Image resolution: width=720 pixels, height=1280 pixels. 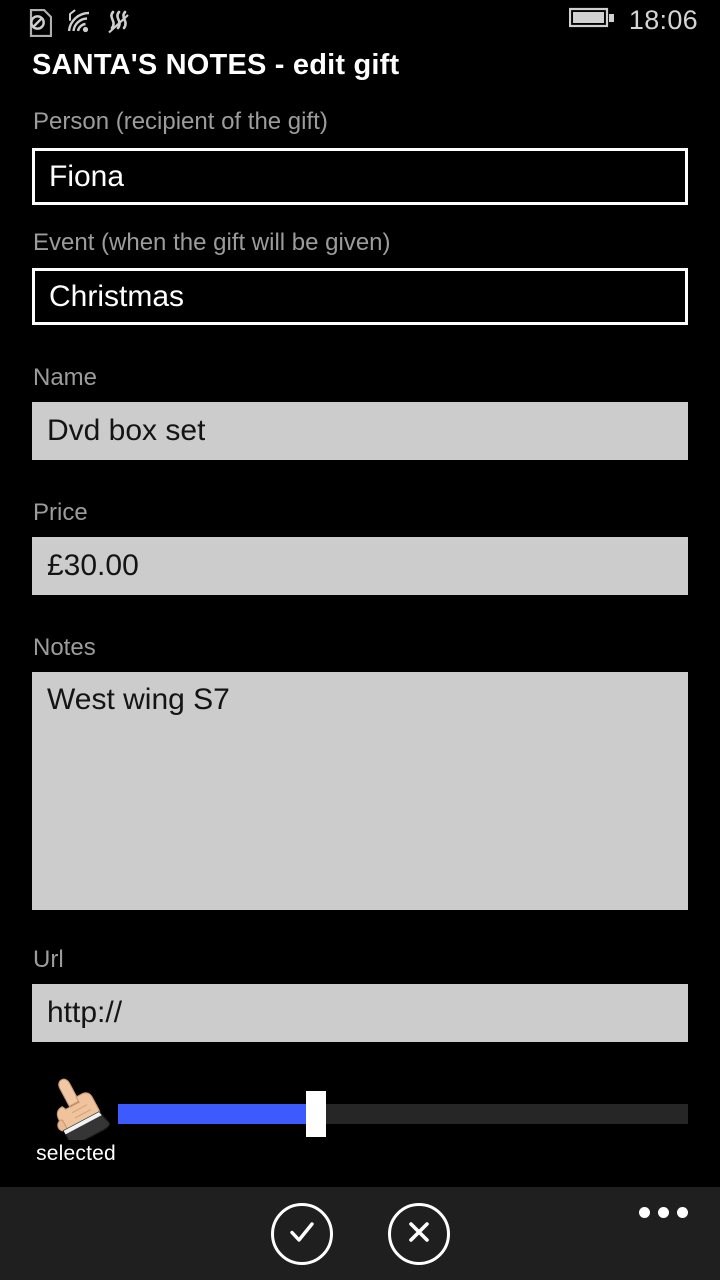 I want to click on event-field-value: Christmas, so click(x=117, y=296).